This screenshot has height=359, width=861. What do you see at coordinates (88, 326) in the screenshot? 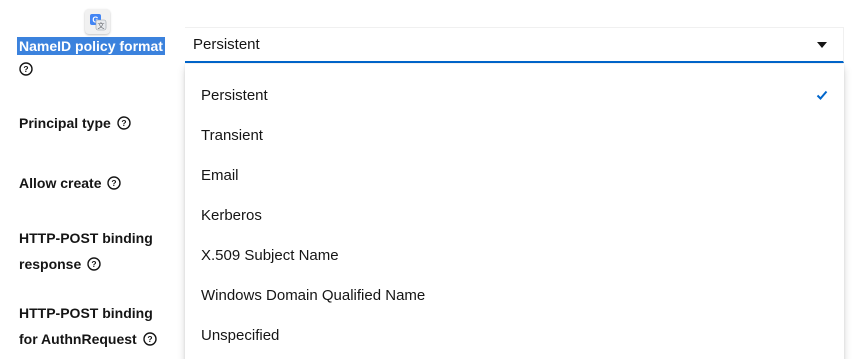
I see `http-post-binding-authnrequest-label: HTTP-POST binding for AuthnRequest ?` at bounding box center [88, 326].